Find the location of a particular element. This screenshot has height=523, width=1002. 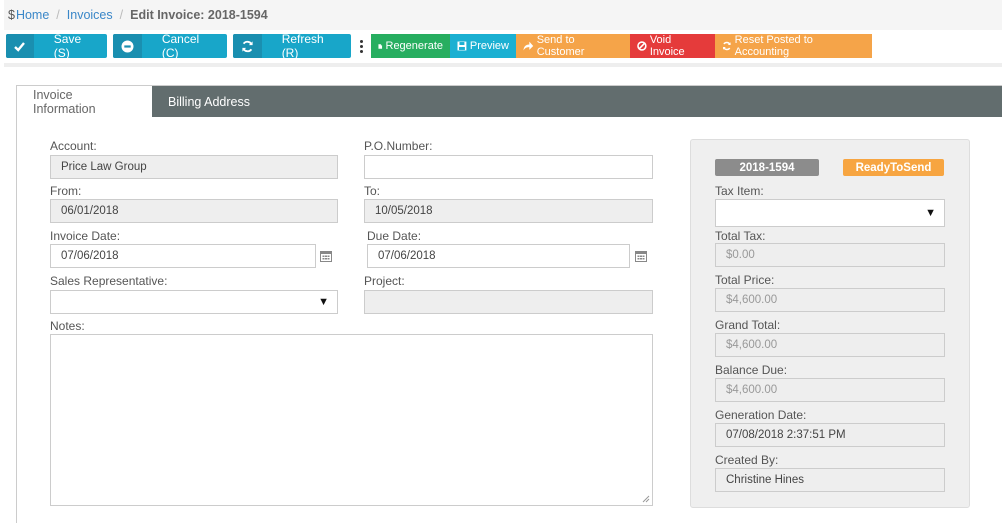

breadcrumb-current: Edit Invoice: 2018-1594 is located at coordinates (199, 15).